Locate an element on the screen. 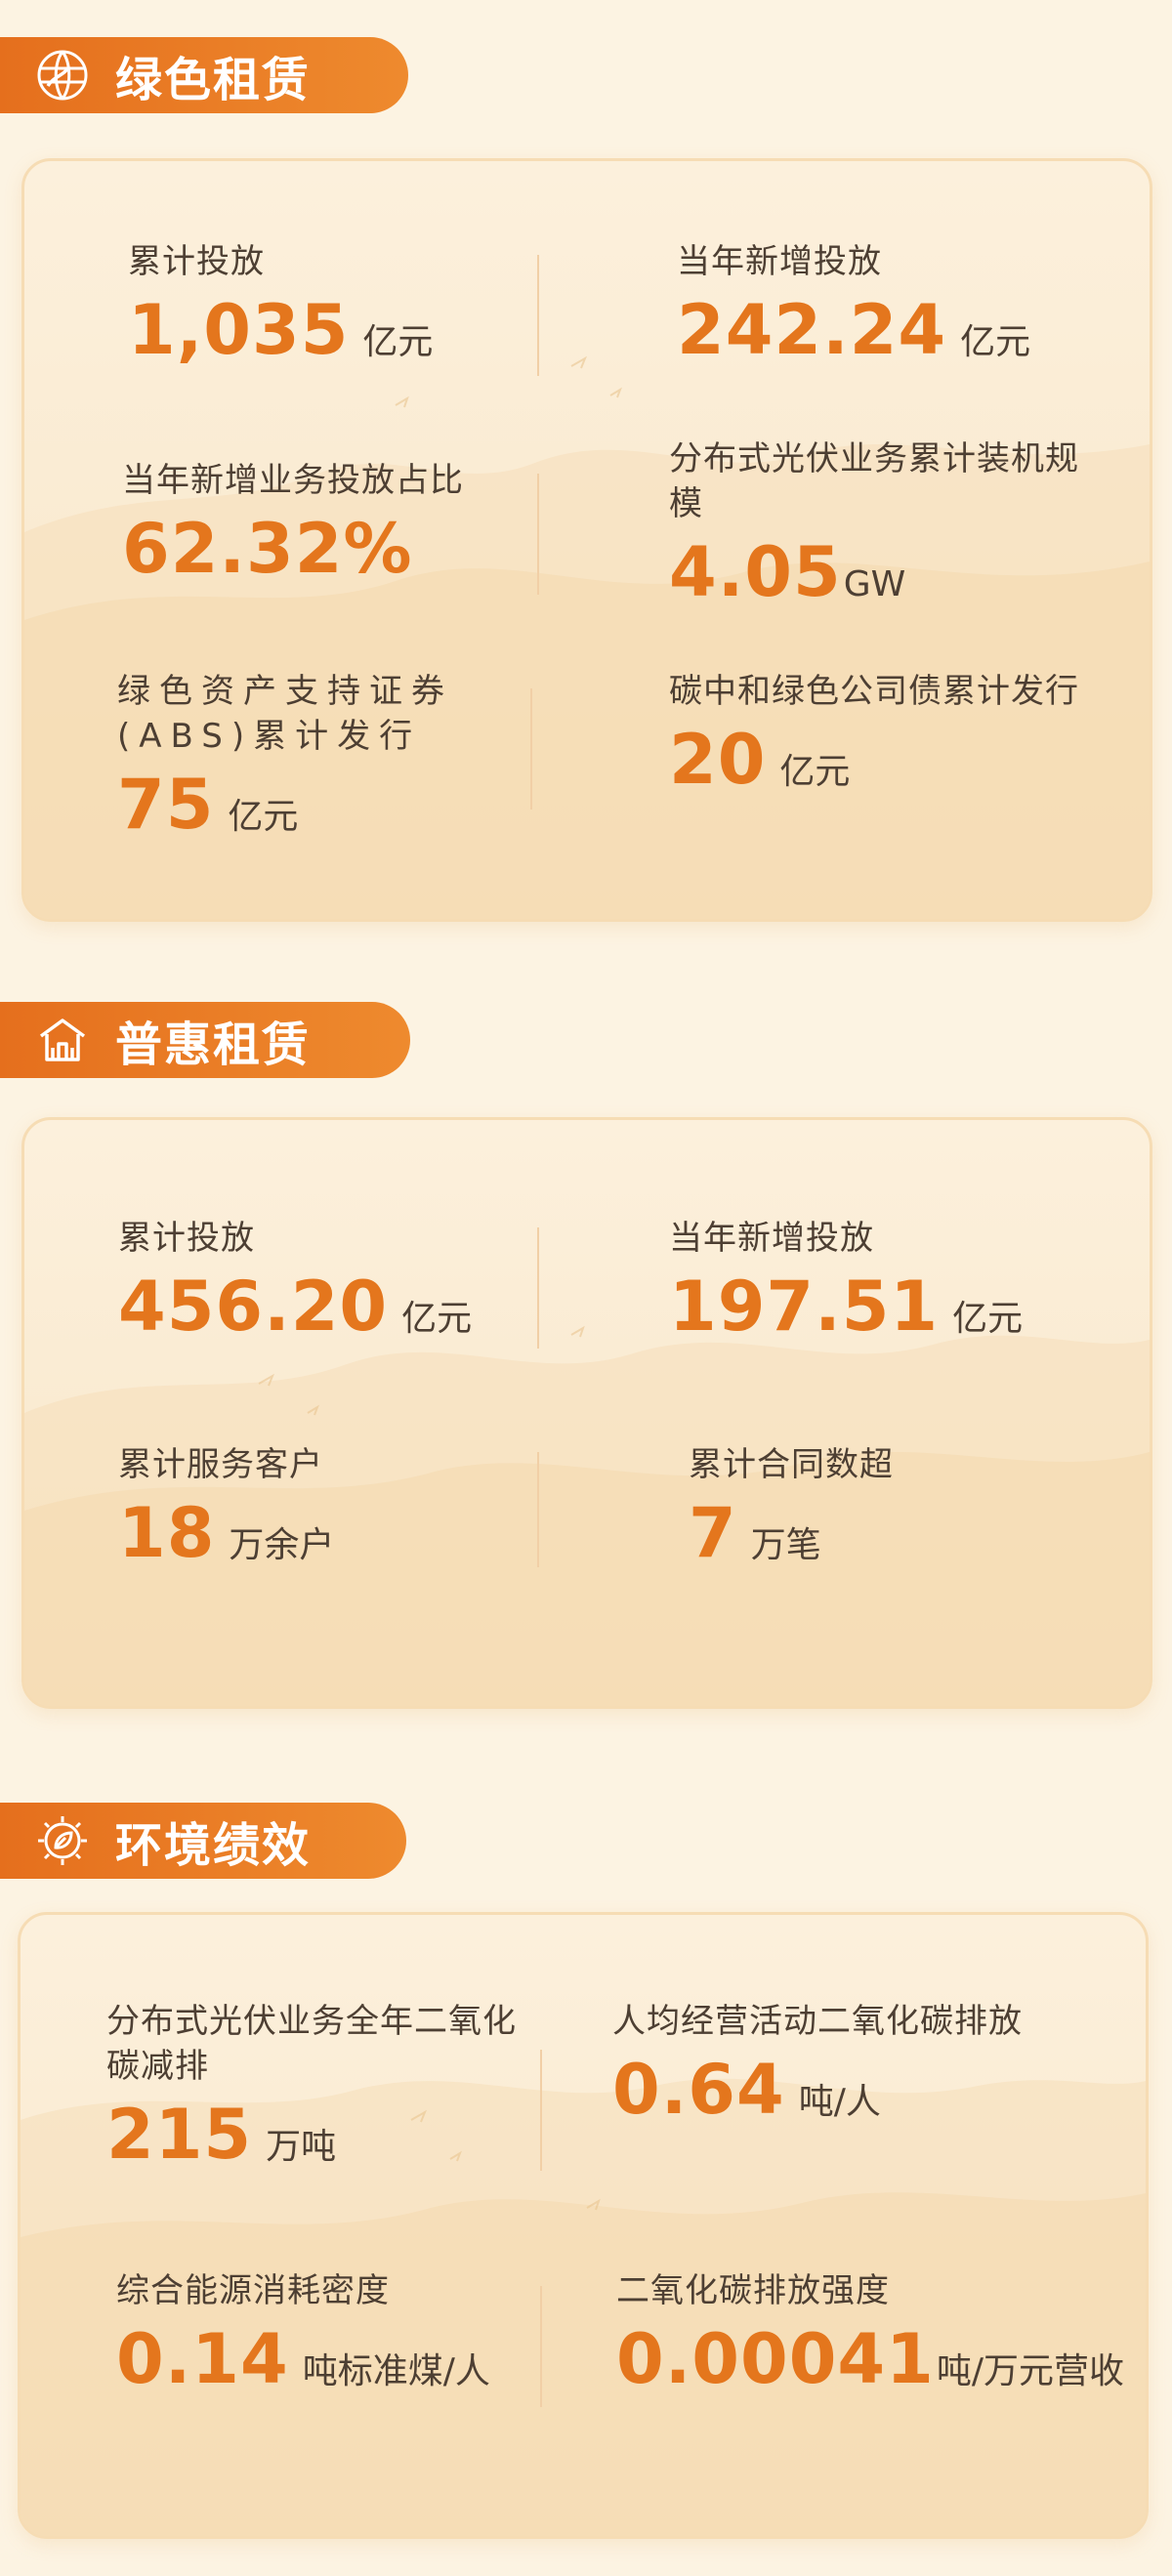  stat-label: 累计合同数超 is located at coordinates (791, 1464).